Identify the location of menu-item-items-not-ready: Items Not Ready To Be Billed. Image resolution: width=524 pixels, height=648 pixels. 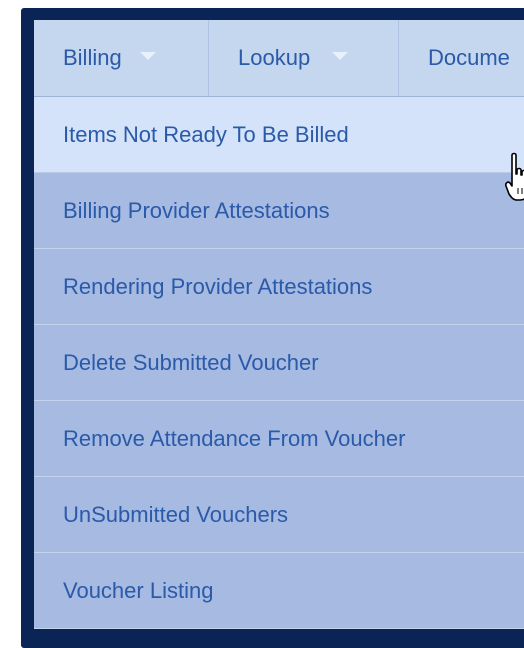
(279, 135).